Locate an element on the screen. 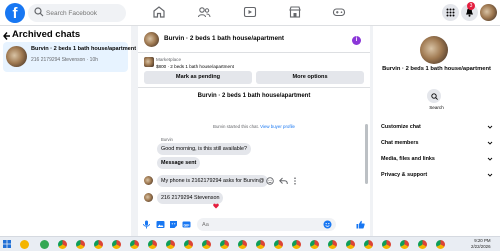 This screenshot has width=500, height=251. privacy-support-row: Privacy & support is located at coordinates (437, 175).